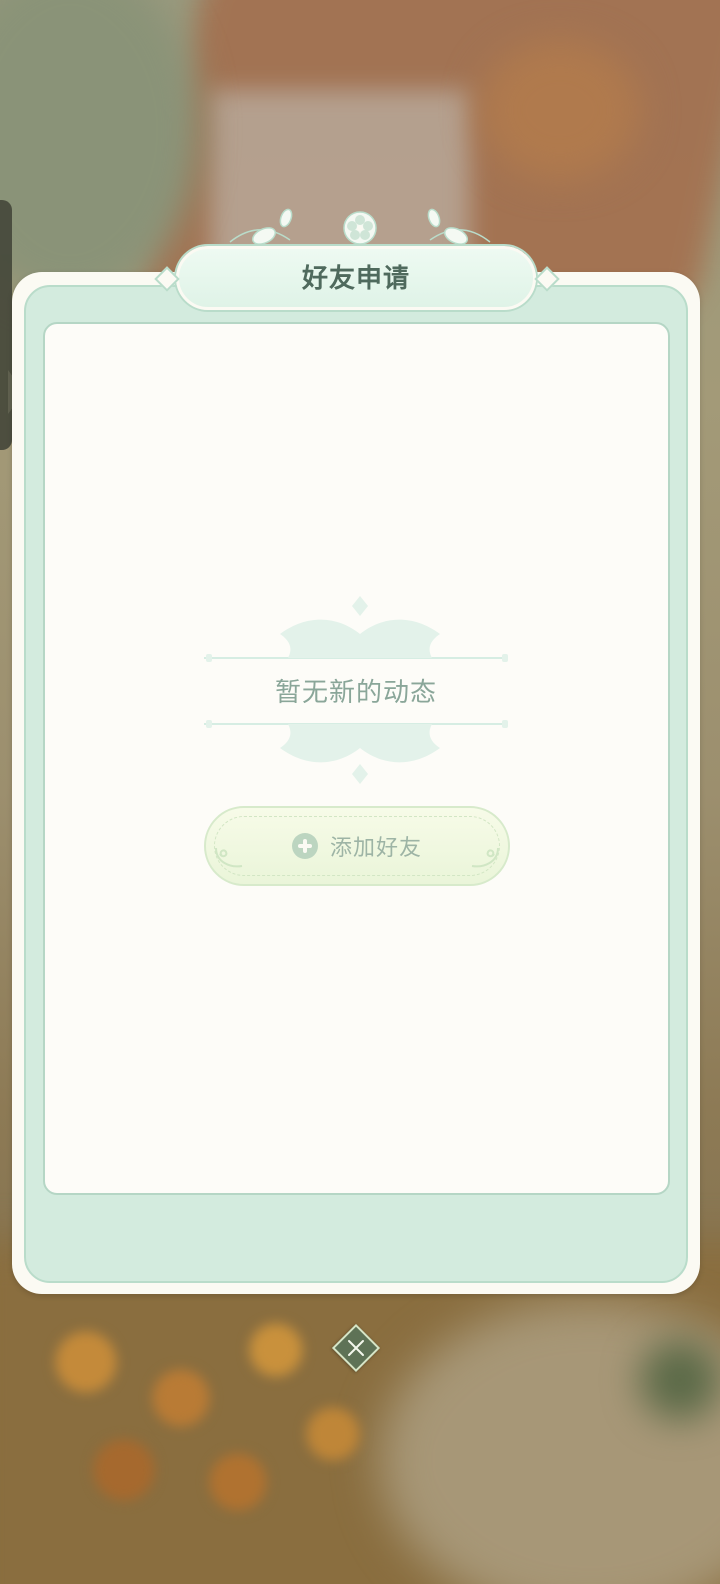 This screenshot has height=1584, width=720. Describe the element at coordinates (355, 693) in the screenshot. I see `empty-state-message: 暂无新的动态` at that location.